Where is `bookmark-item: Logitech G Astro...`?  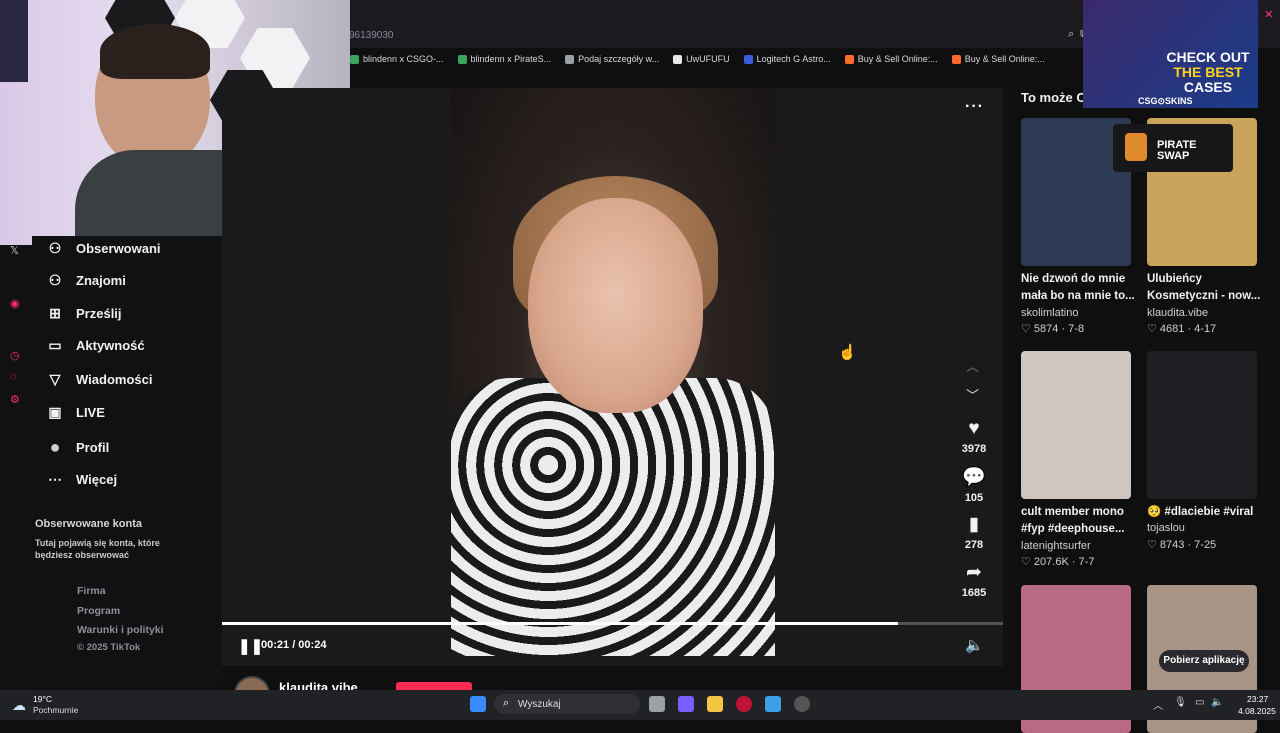
bookmark-item: Logitech G Astro... is located at coordinates (787, 59).